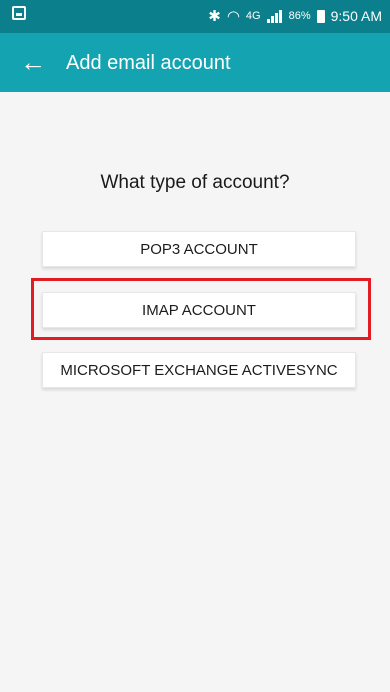 The width and height of the screenshot is (390, 692). What do you see at coordinates (233, 16) in the screenshot?
I see `wifi-icon: ◠` at bounding box center [233, 16].